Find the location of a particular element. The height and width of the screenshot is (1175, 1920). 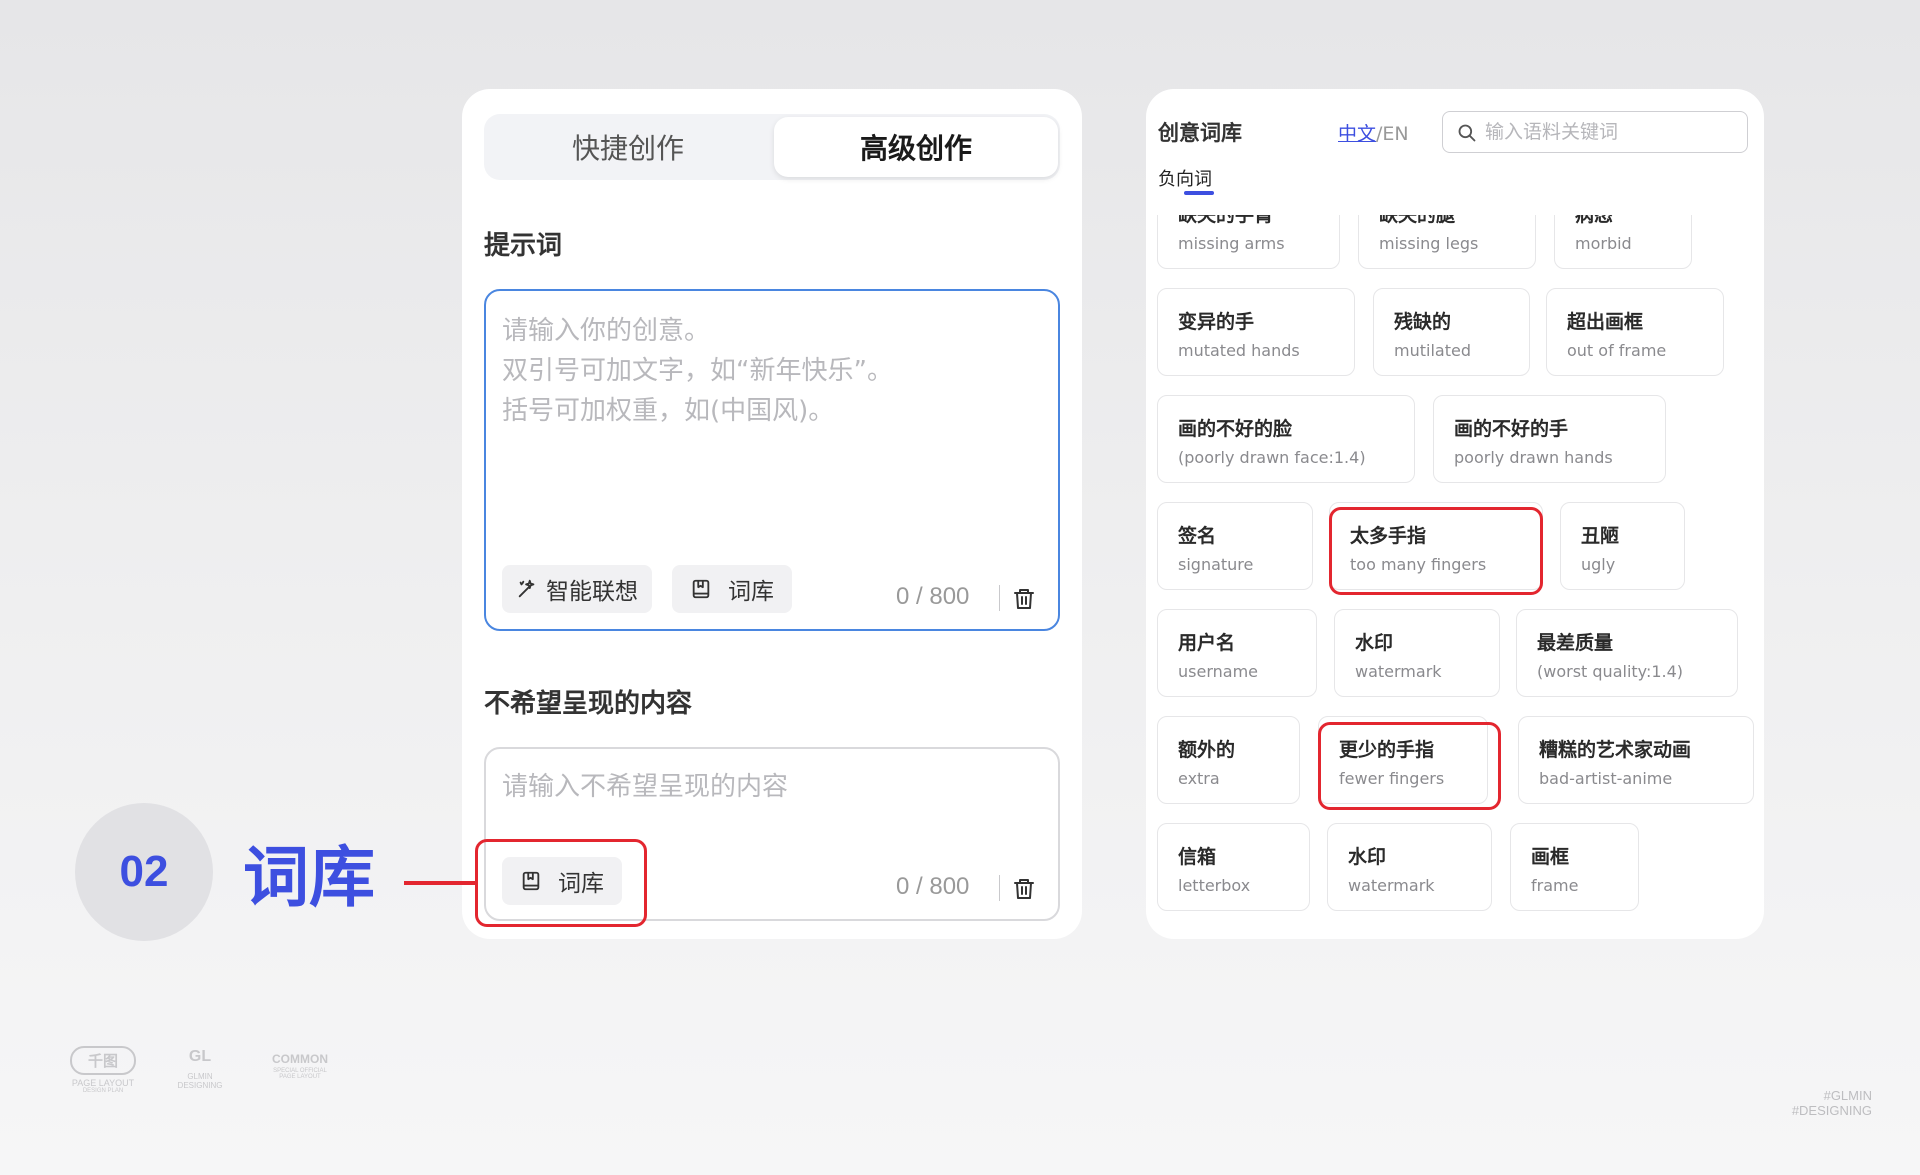

word-en: bad-artist-anime is located at coordinates (1606, 778).